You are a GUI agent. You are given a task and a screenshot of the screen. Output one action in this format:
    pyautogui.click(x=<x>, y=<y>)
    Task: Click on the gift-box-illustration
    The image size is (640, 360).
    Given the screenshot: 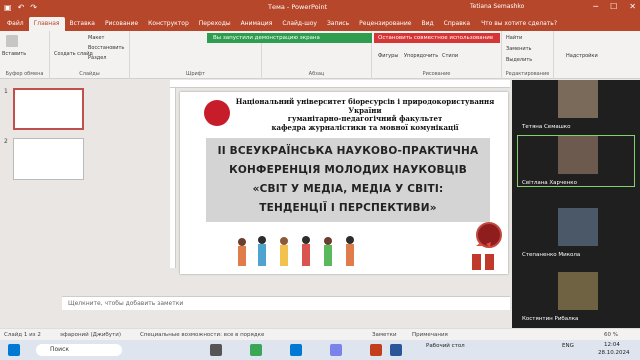 What is the action you would take?
    pyautogui.click(x=483, y=256)
    